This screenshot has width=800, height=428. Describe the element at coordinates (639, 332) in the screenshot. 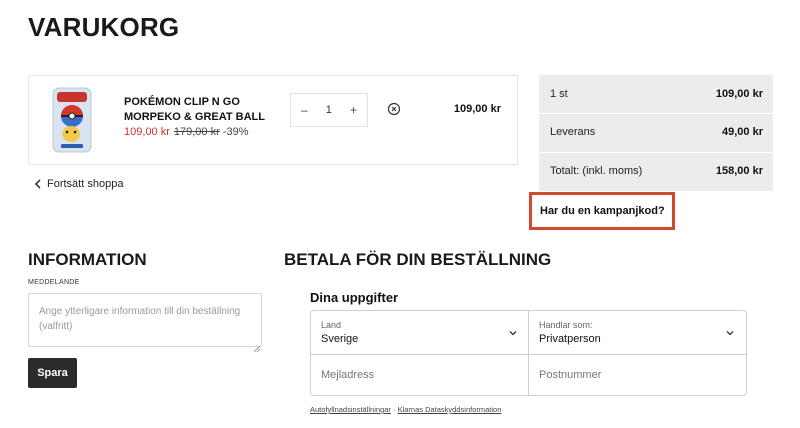

I see `buyer-type-select: Handlar som: Privatperson` at that location.